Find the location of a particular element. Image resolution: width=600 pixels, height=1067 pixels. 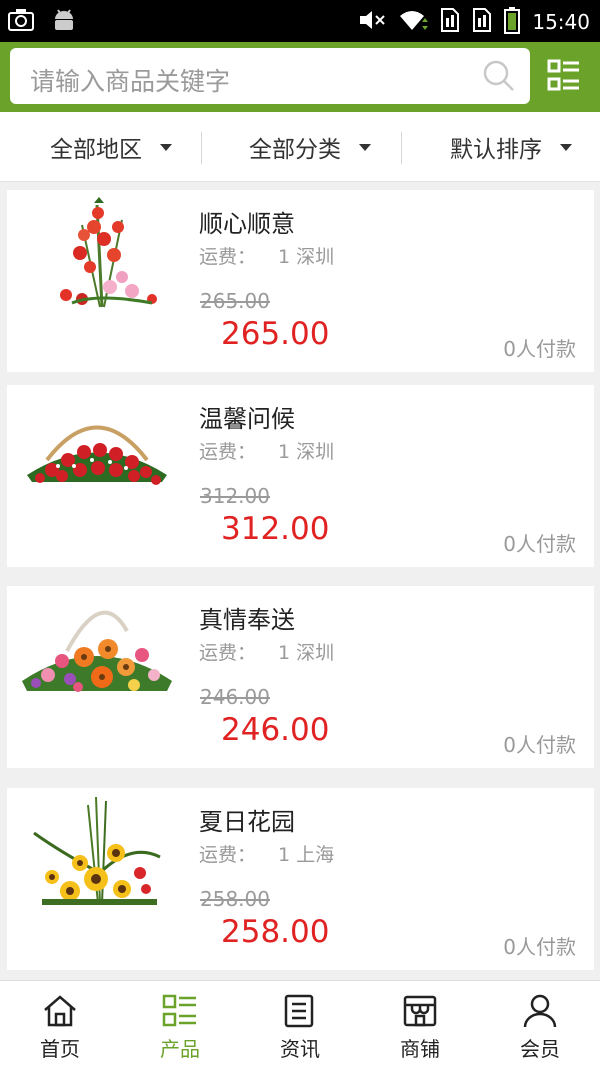

product-name: 温馨问候 is located at coordinates (247, 419).